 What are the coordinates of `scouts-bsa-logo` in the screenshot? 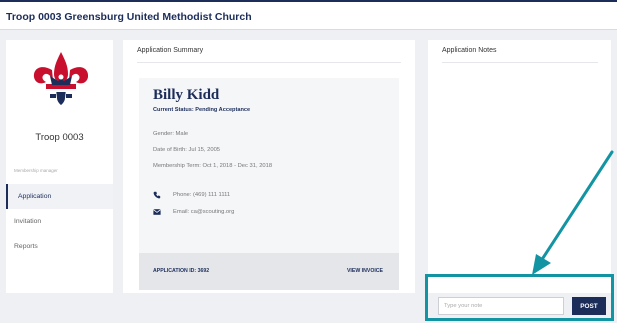 It's located at (61, 78).